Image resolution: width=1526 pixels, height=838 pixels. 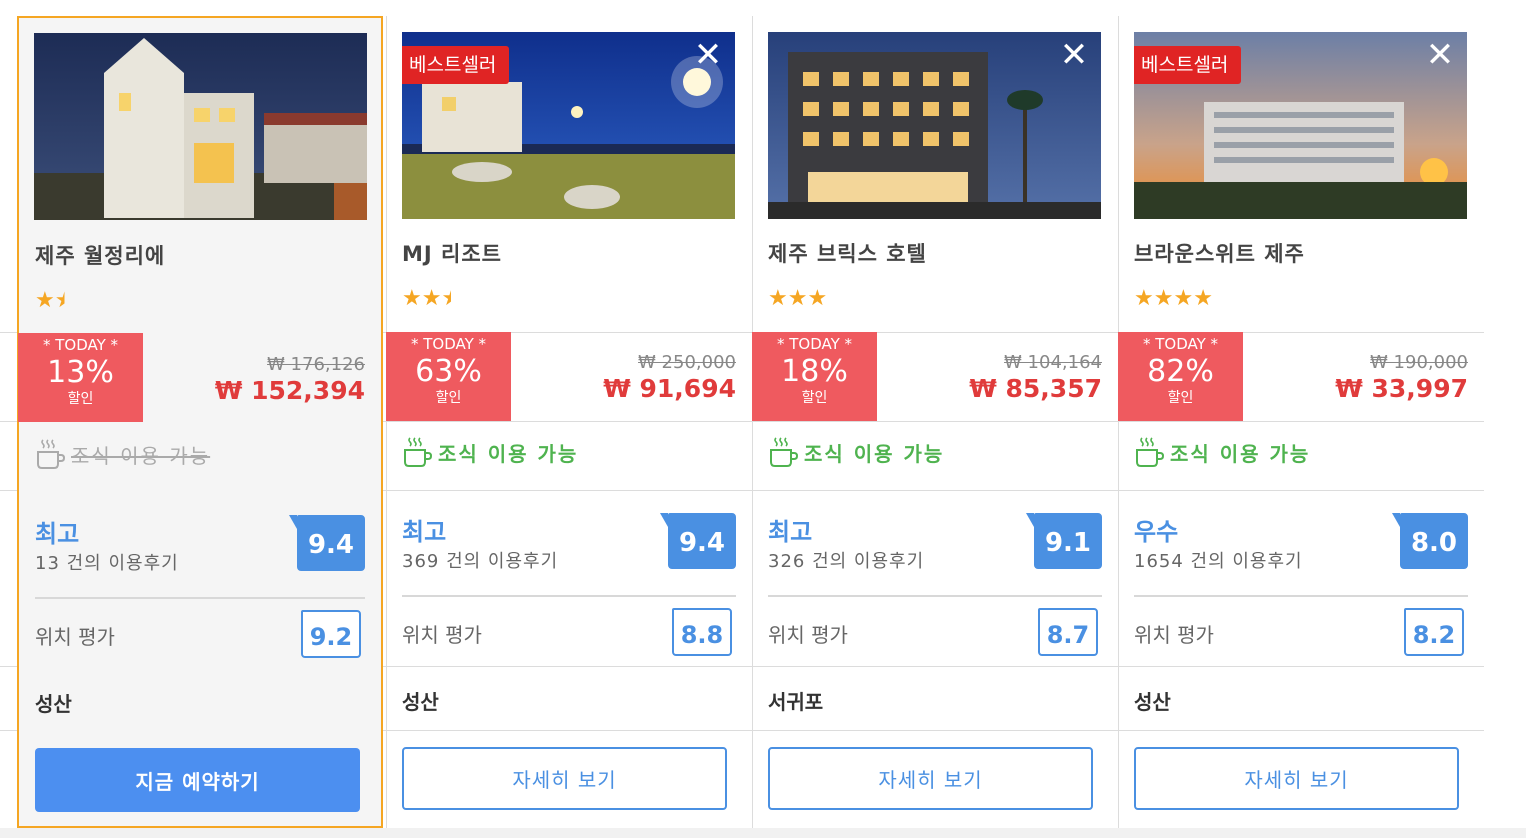 What do you see at coordinates (107, 562) in the screenshot?
I see `review-count: 13 건의 이용후기` at bounding box center [107, 562].